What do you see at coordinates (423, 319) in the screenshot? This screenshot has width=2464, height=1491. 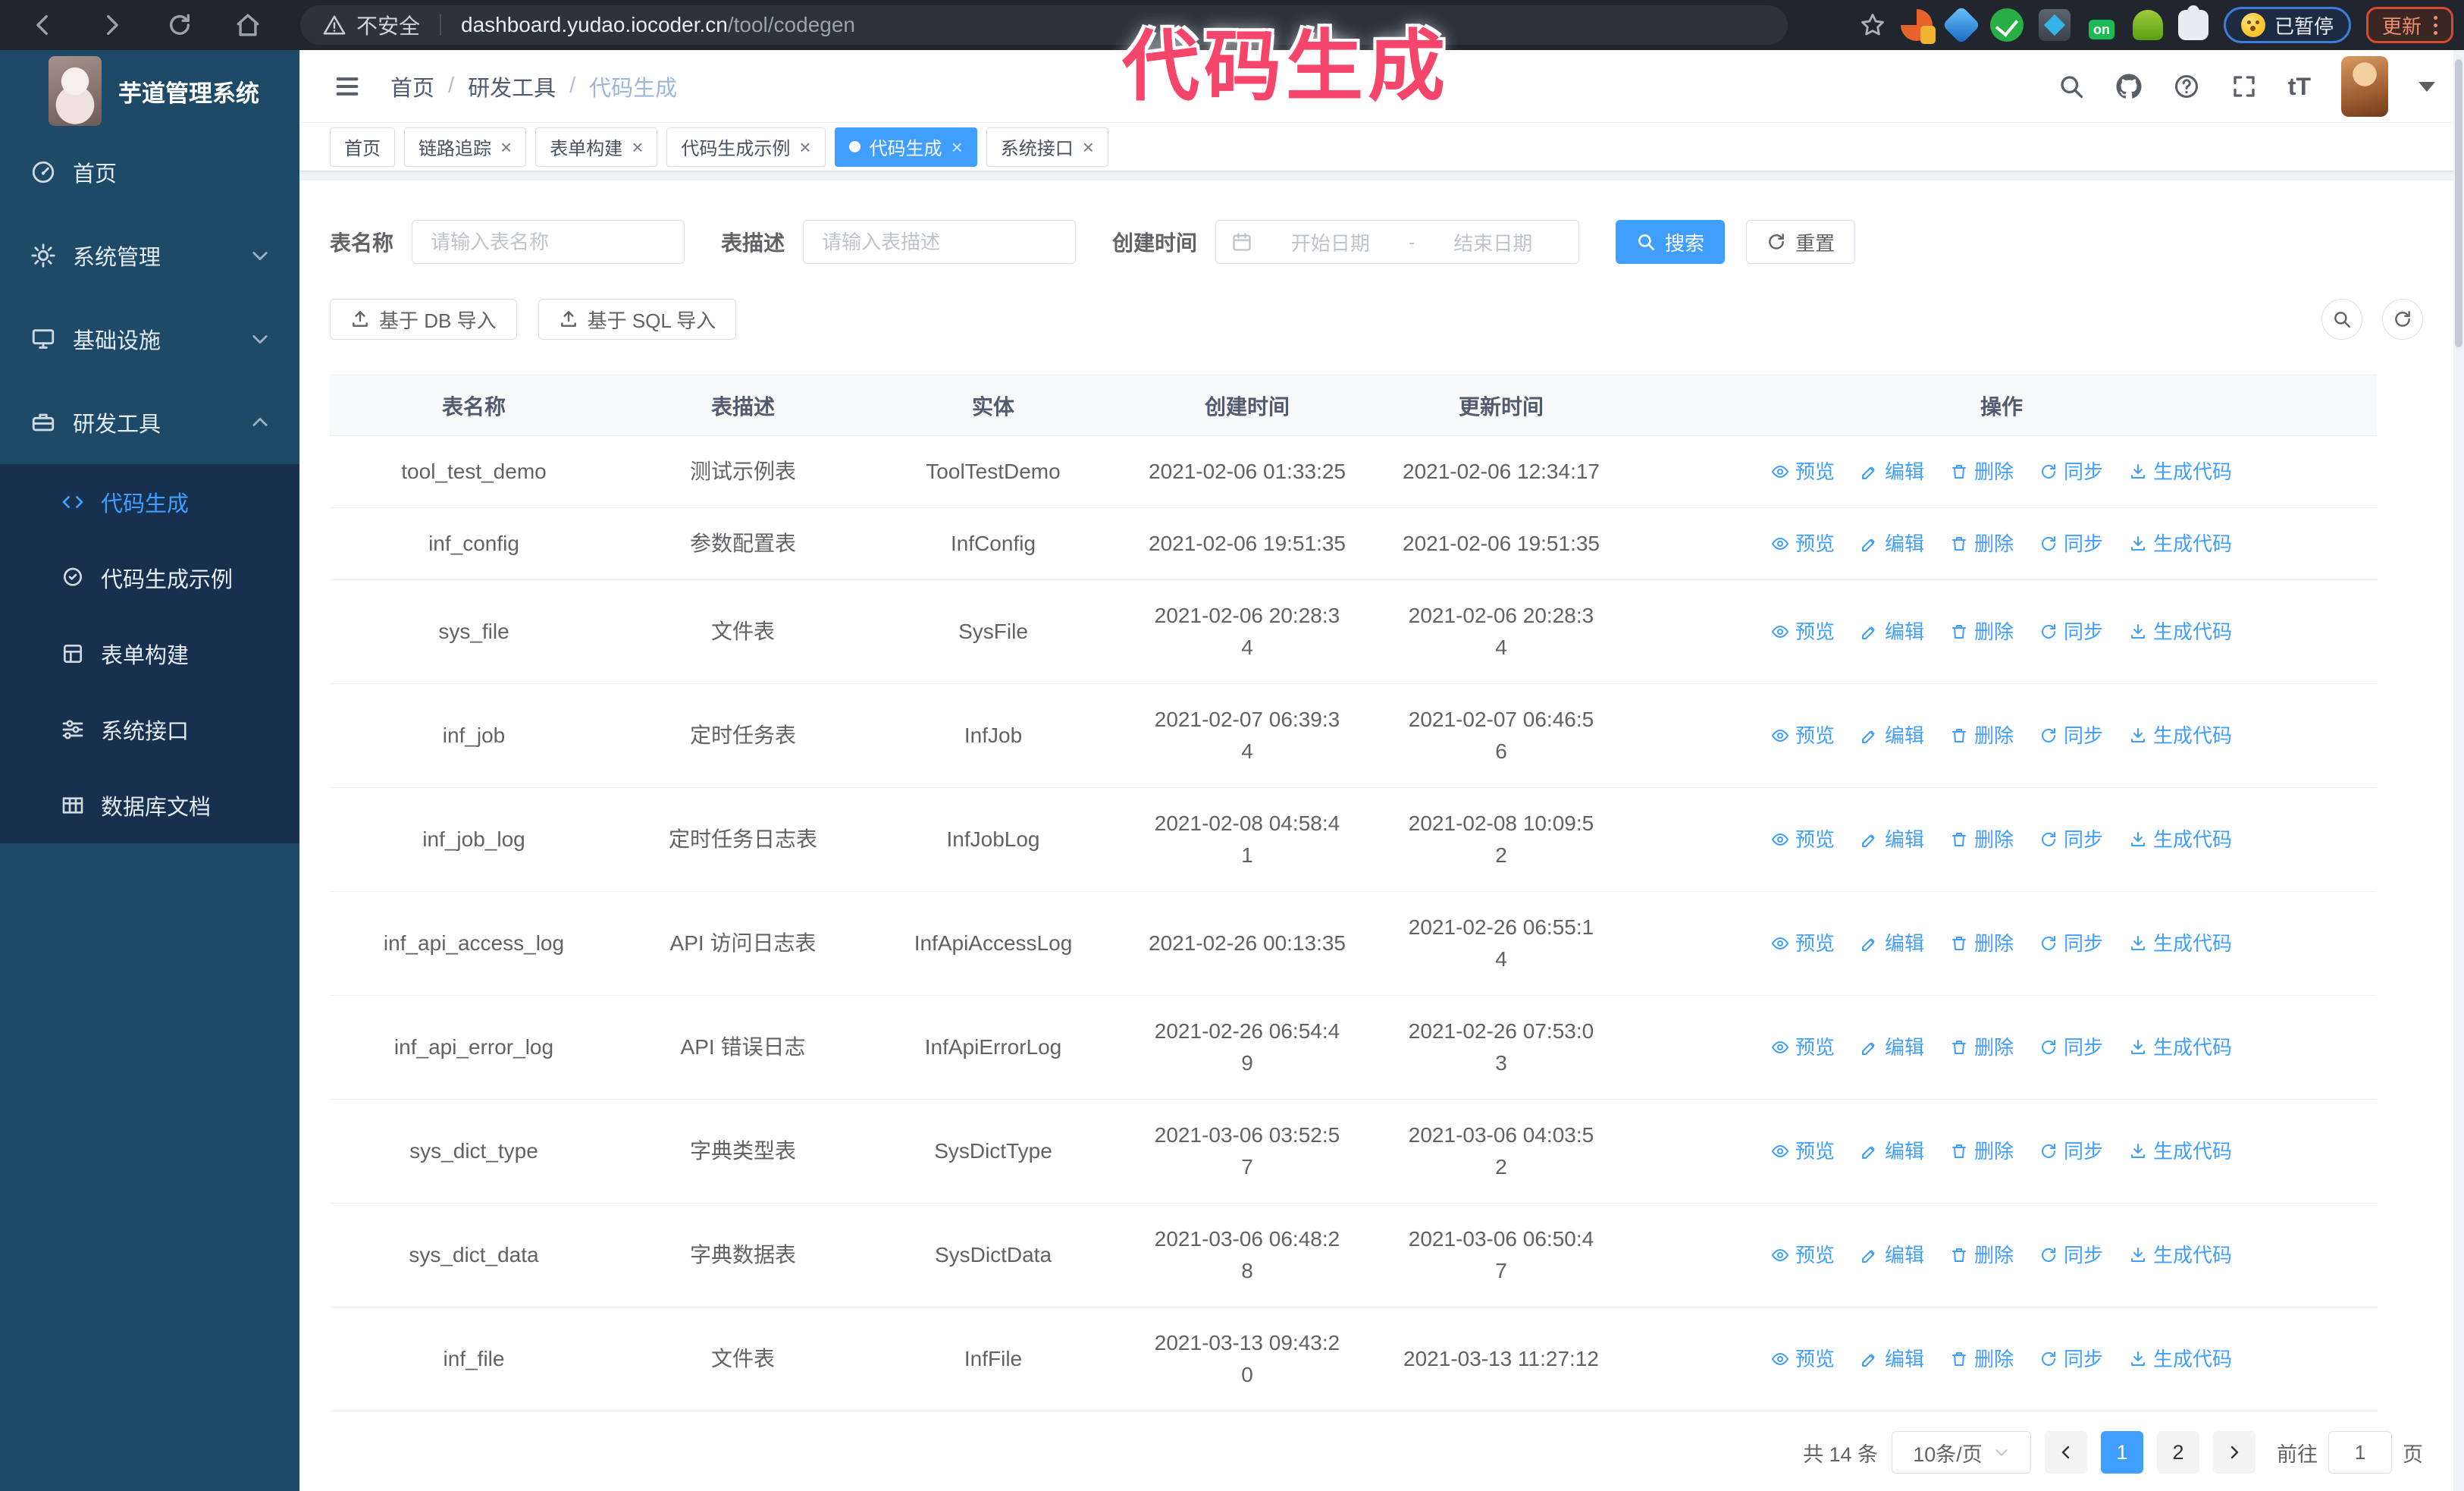 I see `import-db-button: 基于 DB 导入` at bounding box center [423, 319].